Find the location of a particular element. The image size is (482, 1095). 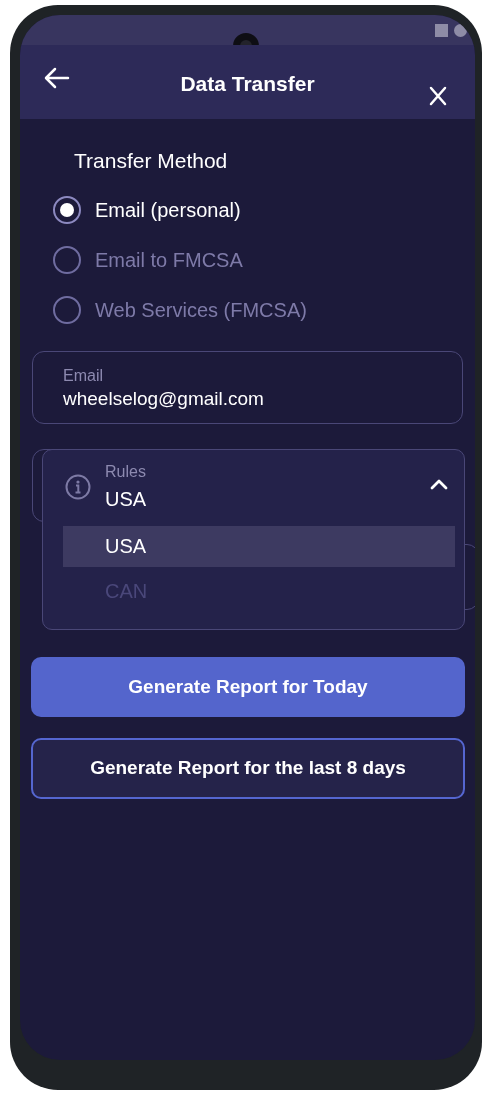

back-arrow-icon is located at coordinates (57, 78).